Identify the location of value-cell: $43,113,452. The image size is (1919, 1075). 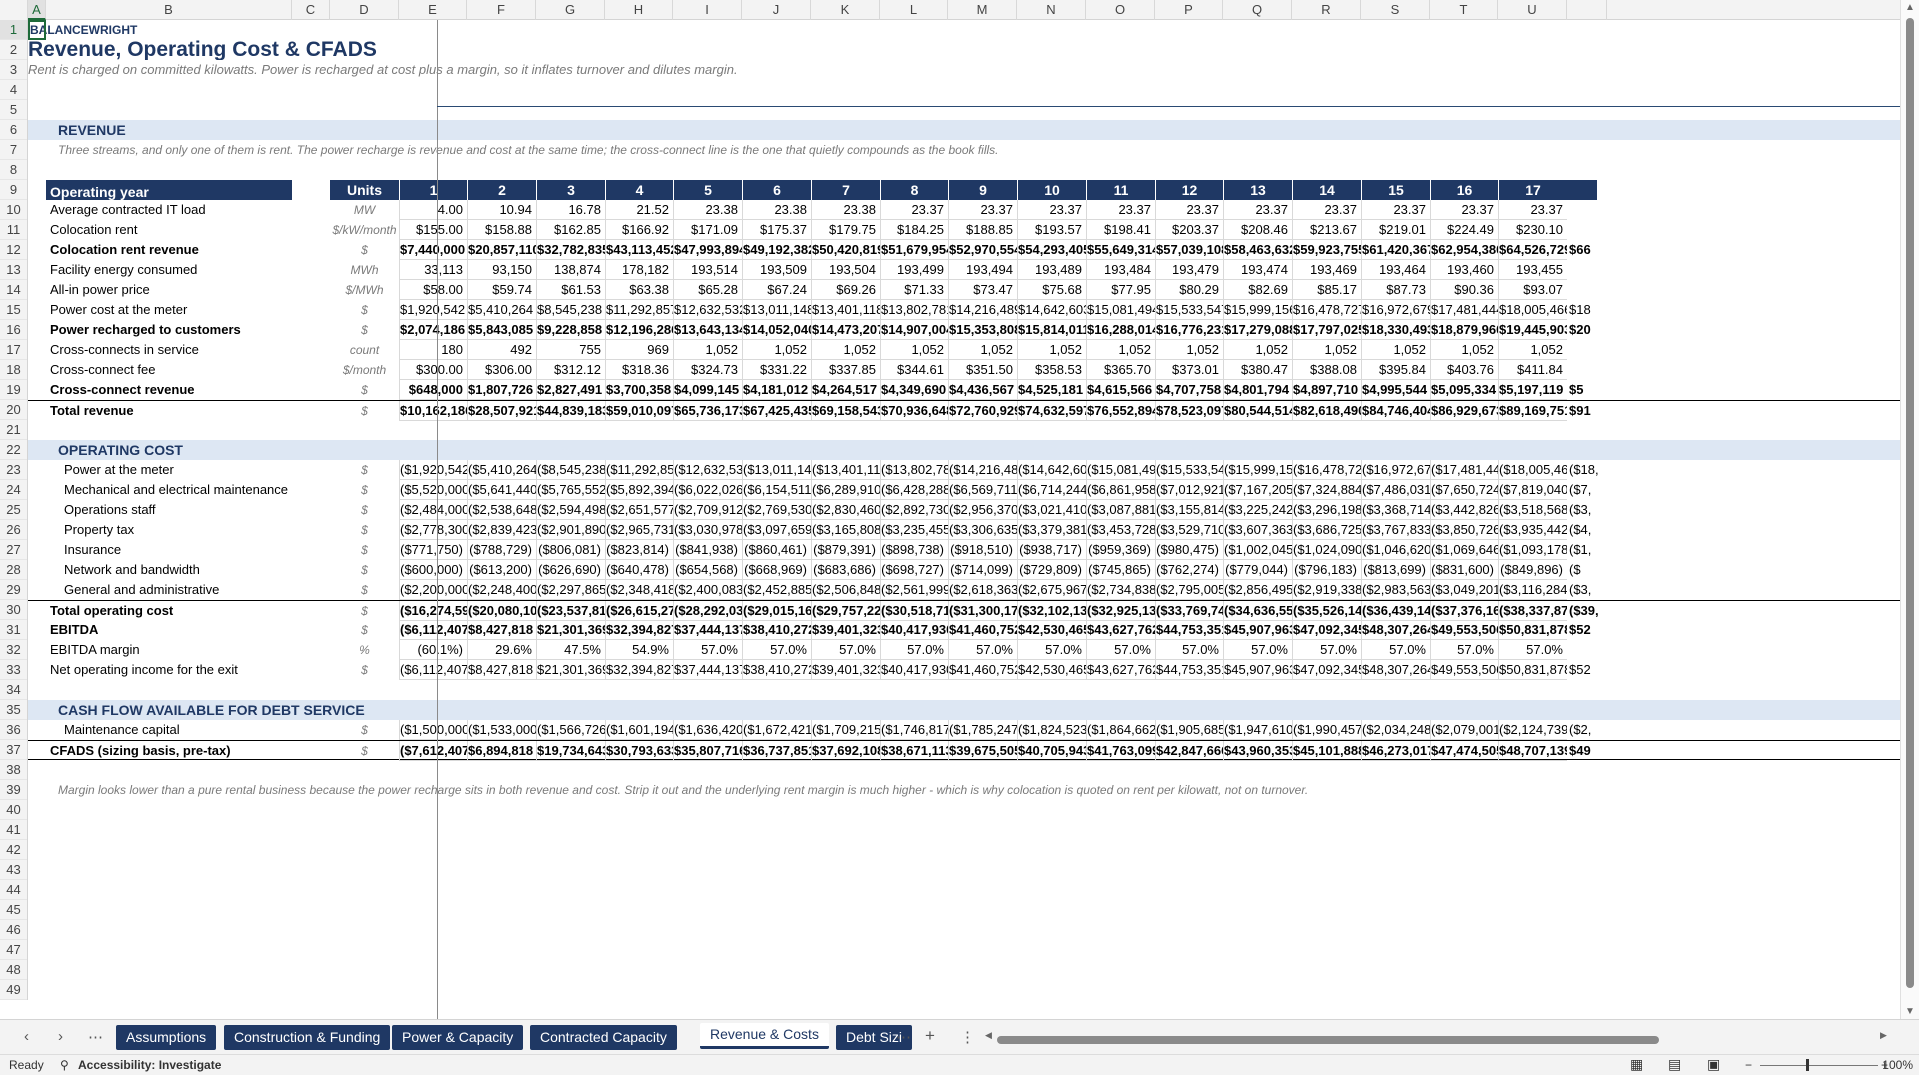
(639, 250).